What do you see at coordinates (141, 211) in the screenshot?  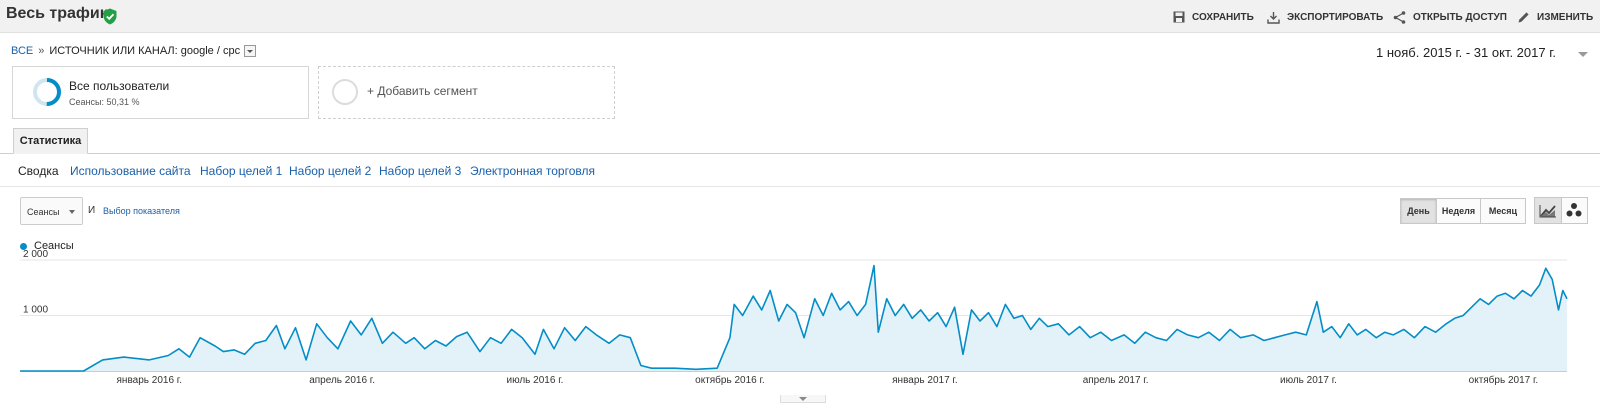 I see `choose-metric-link: Выбор показателя` at bounding box center [141, 211].